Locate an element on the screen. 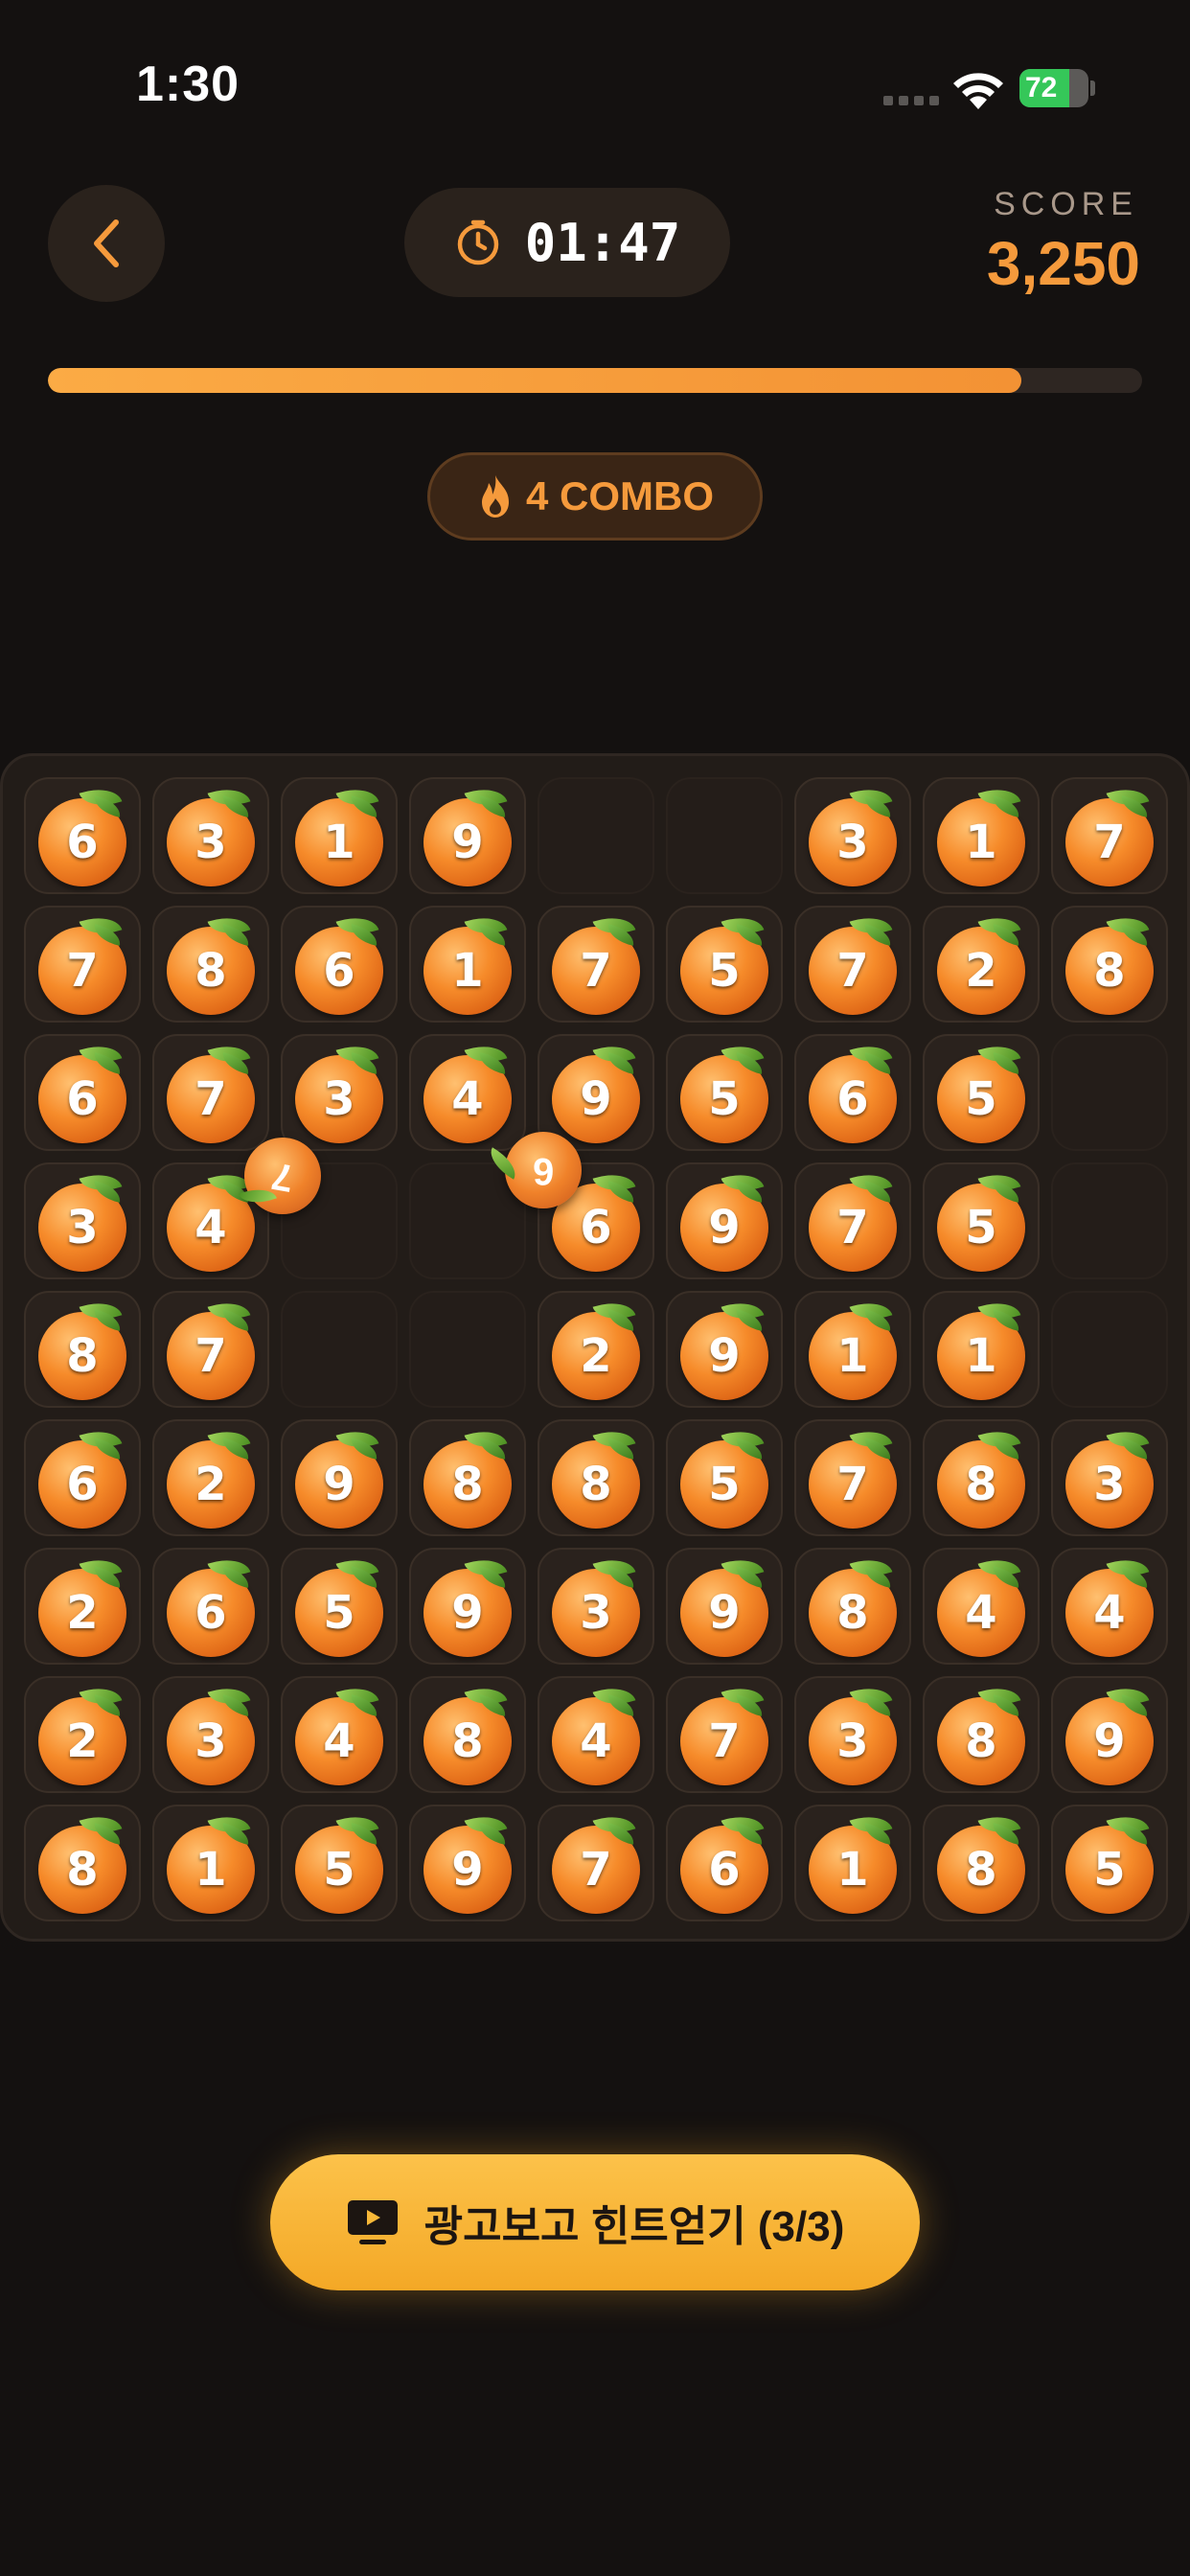 This screenshot has width=1190, height=2576. combo-badge: 4 COMBO is located at coordinates (595, 496).